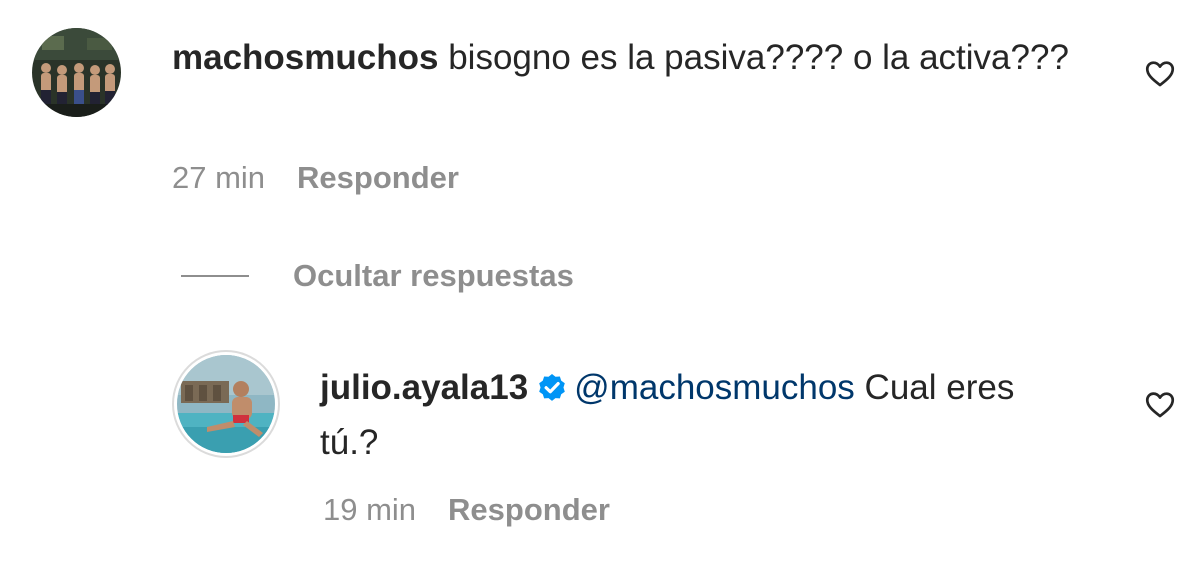 Image resolution: width=1200 pixels, height=584 pixels. Describe the element at coordinates (1160, 73) in the screenshot. I see `like-heart-icon` at that location.